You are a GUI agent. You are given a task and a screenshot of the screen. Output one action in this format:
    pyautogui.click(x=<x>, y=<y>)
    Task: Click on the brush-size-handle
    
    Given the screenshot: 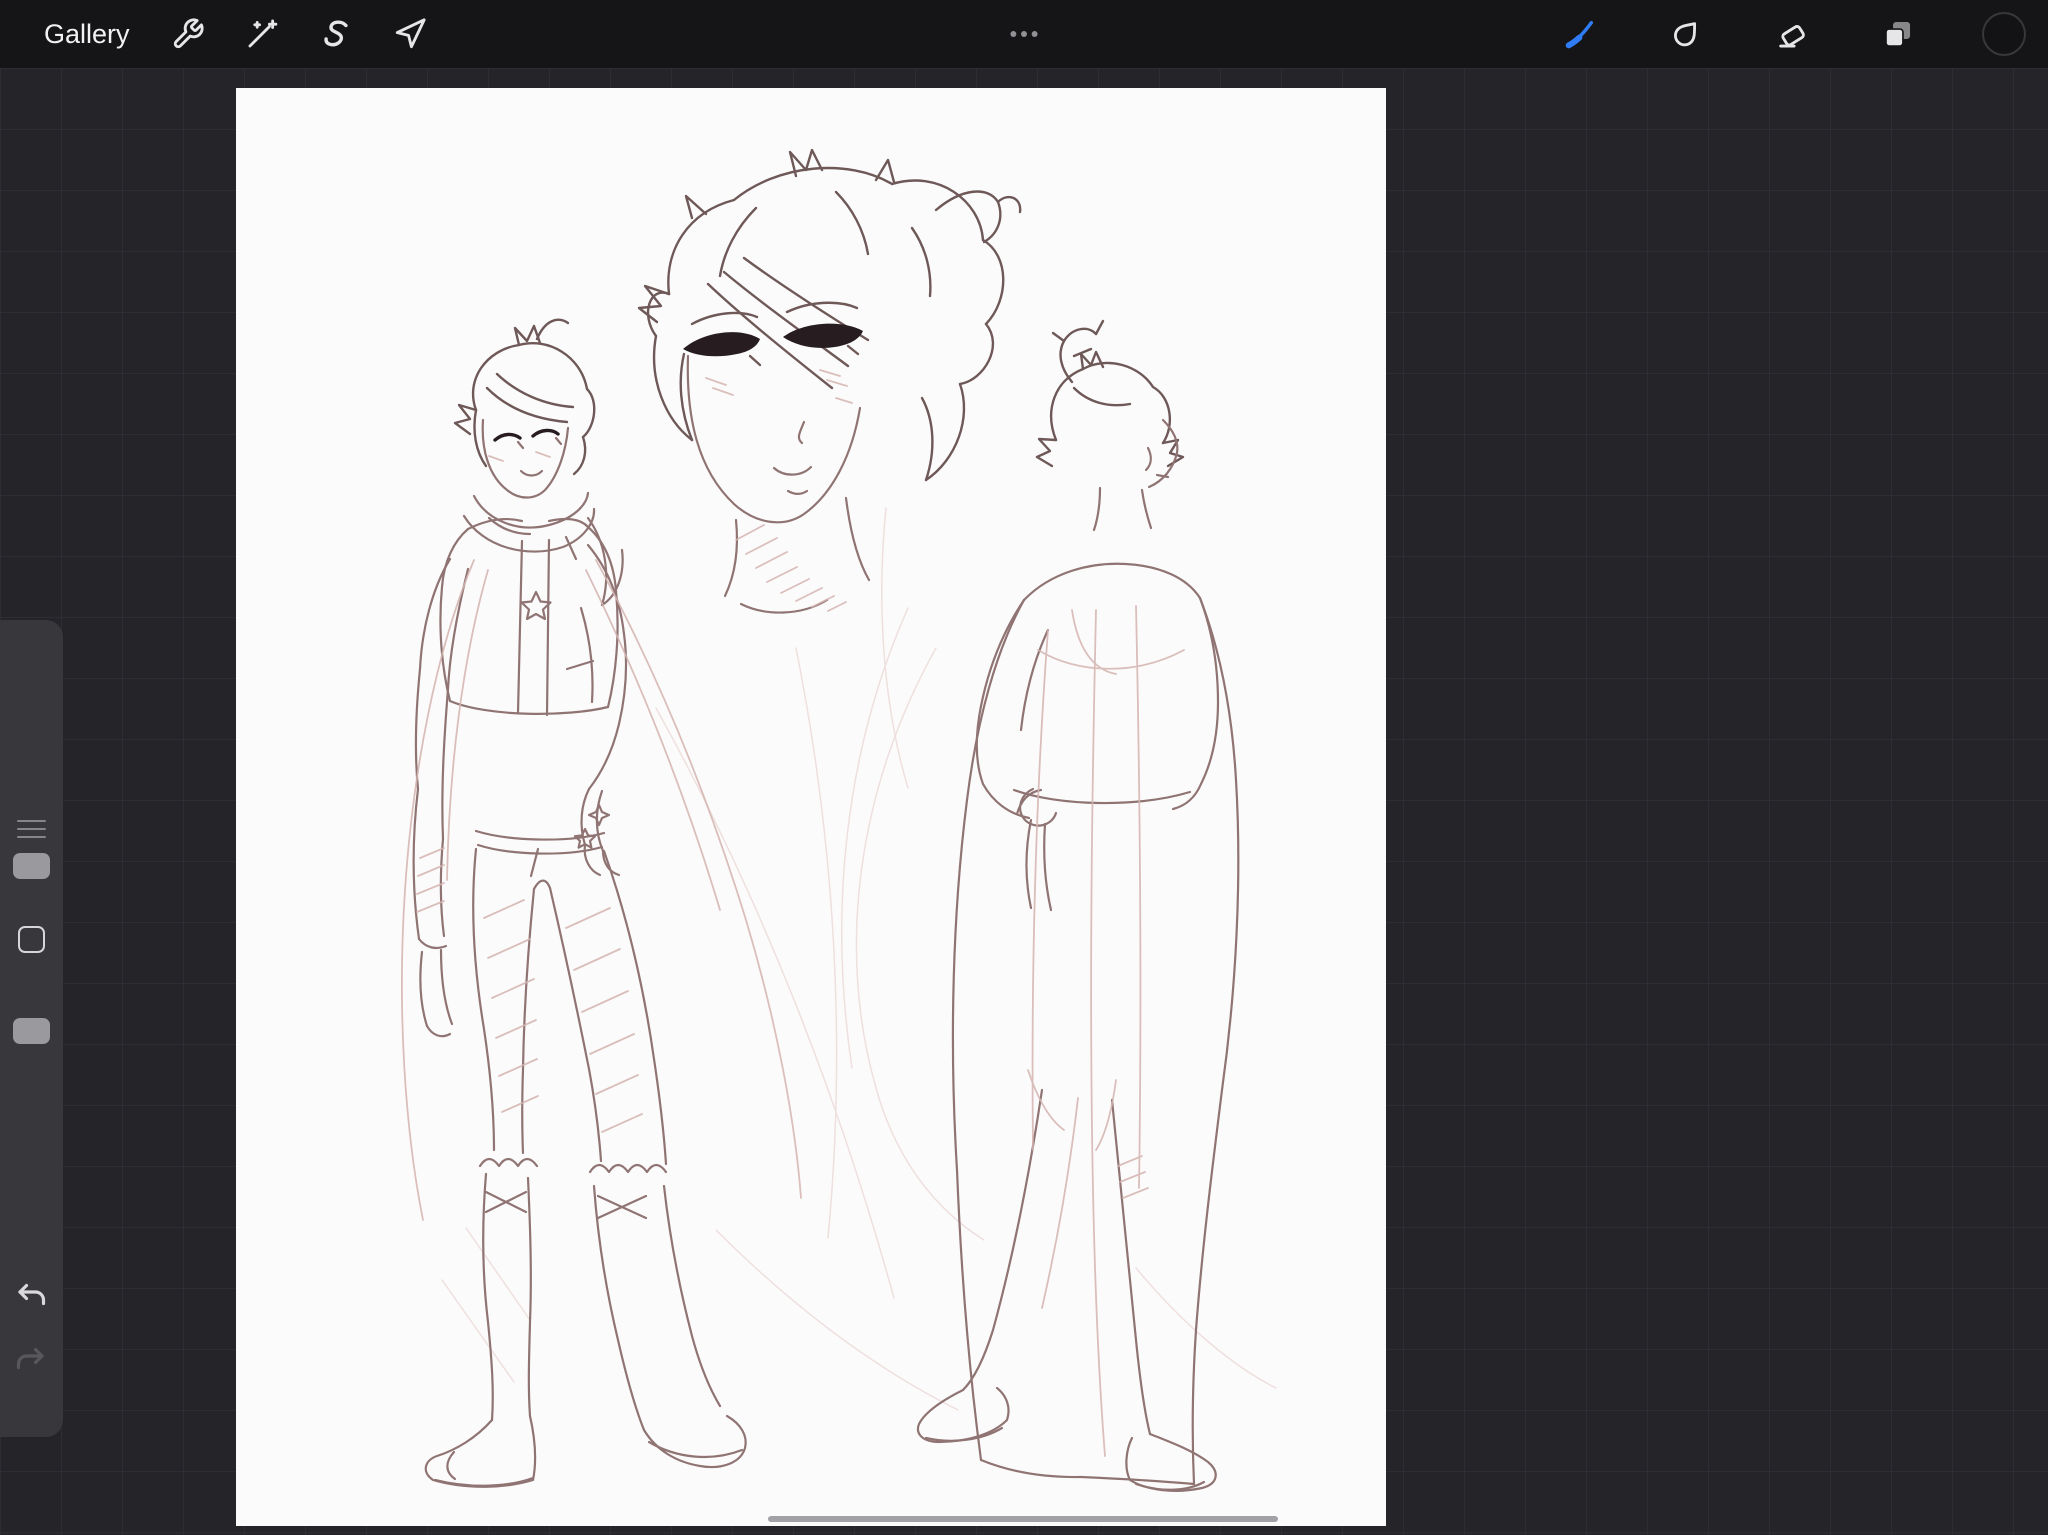 What is the action you would take?
    pyautogui.click(x=31, y=866)
    